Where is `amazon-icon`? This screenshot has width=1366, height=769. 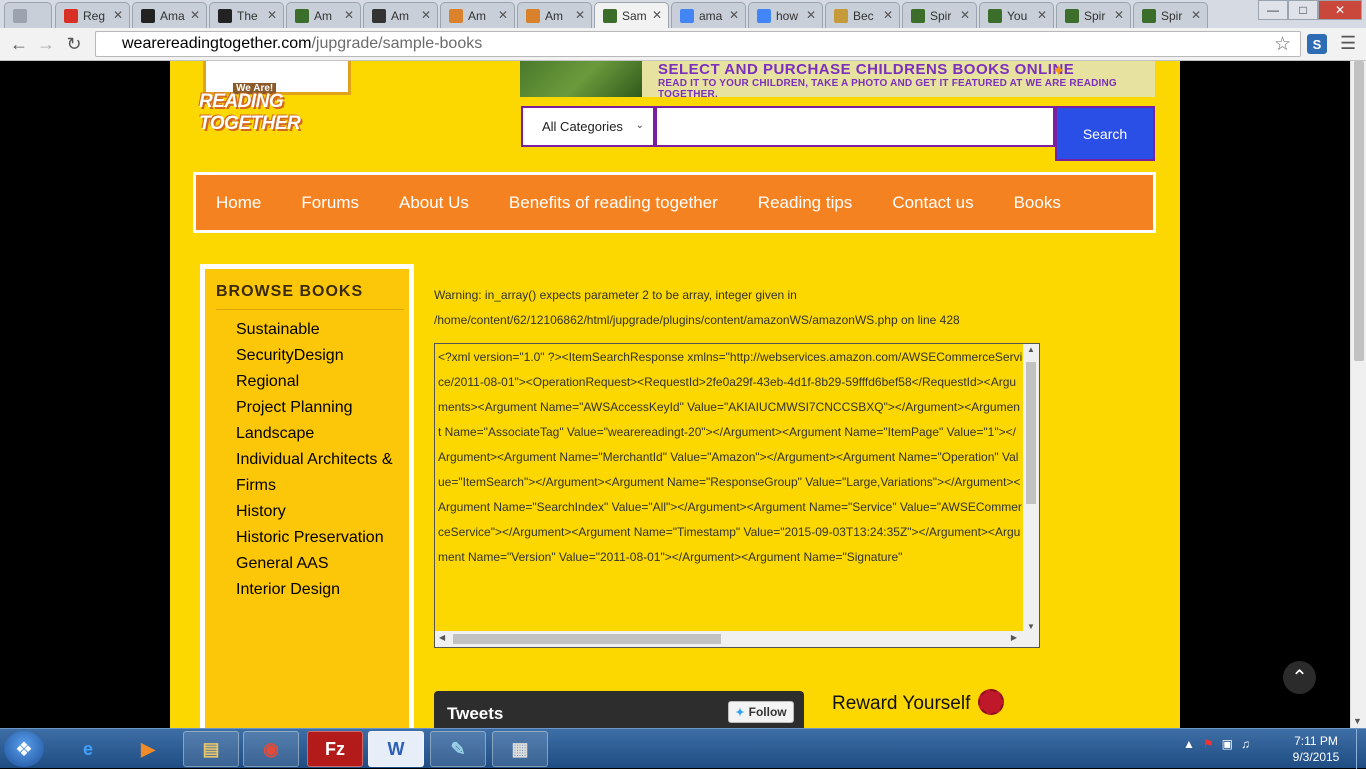 amazon-icon is located at coordinates (225, 15).